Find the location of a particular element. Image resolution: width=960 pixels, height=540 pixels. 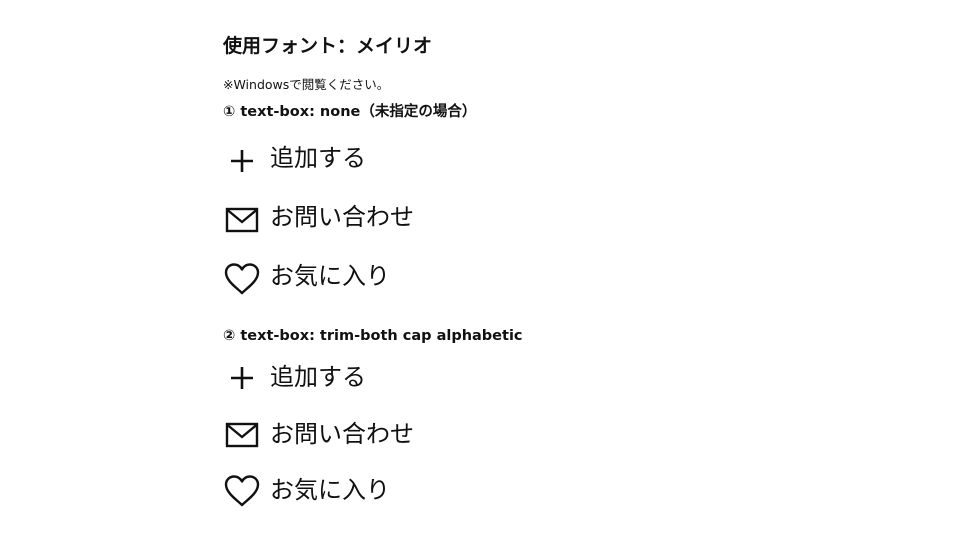

windows-note: ※Windowsで閲覧ください。 is located at coordinates (306, 84).